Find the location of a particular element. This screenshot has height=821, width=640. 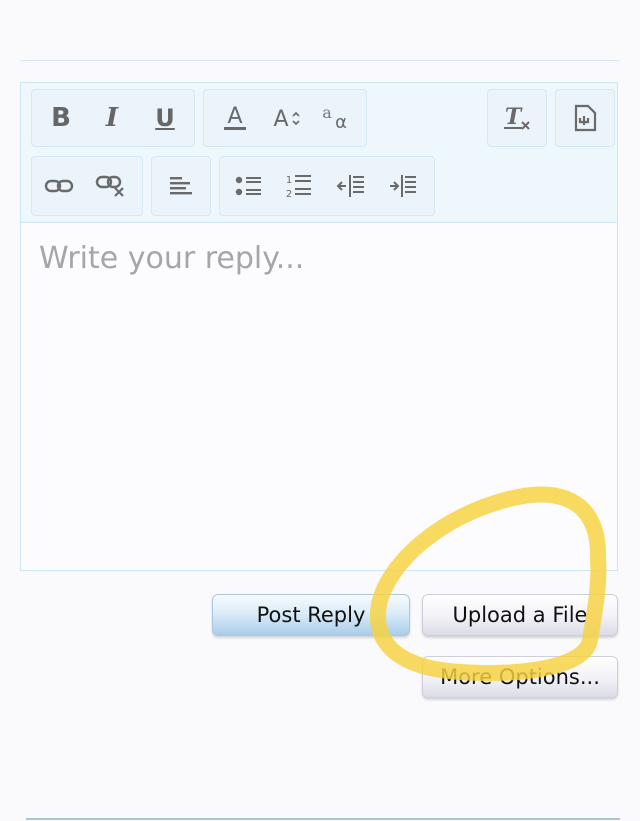

underline-button: U is located at coordinates (165, 118).